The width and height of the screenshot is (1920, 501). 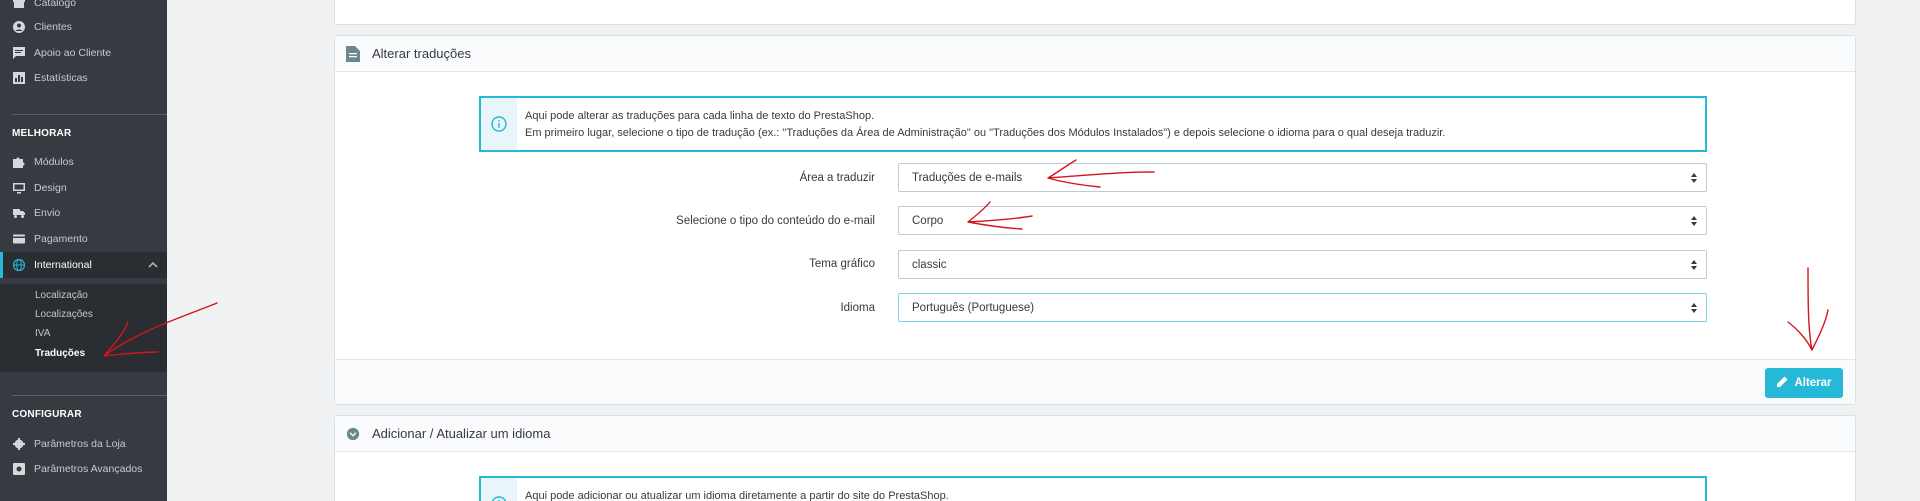 What do you see at coordinates (1095, 54) in the screenshot?
I see `panel-header: Alterar traduções` at bounding box center [1095, 54].